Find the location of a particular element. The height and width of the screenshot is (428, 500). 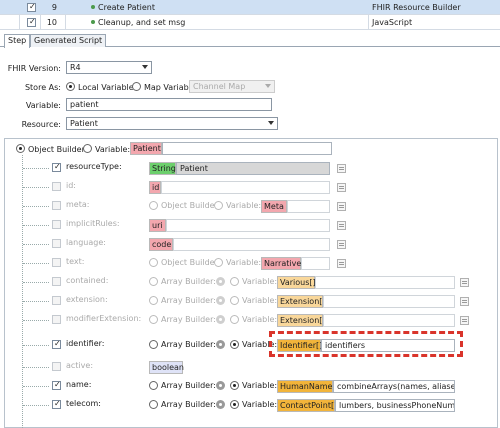

field-label: telecom: is located at coordinates (83, 403).